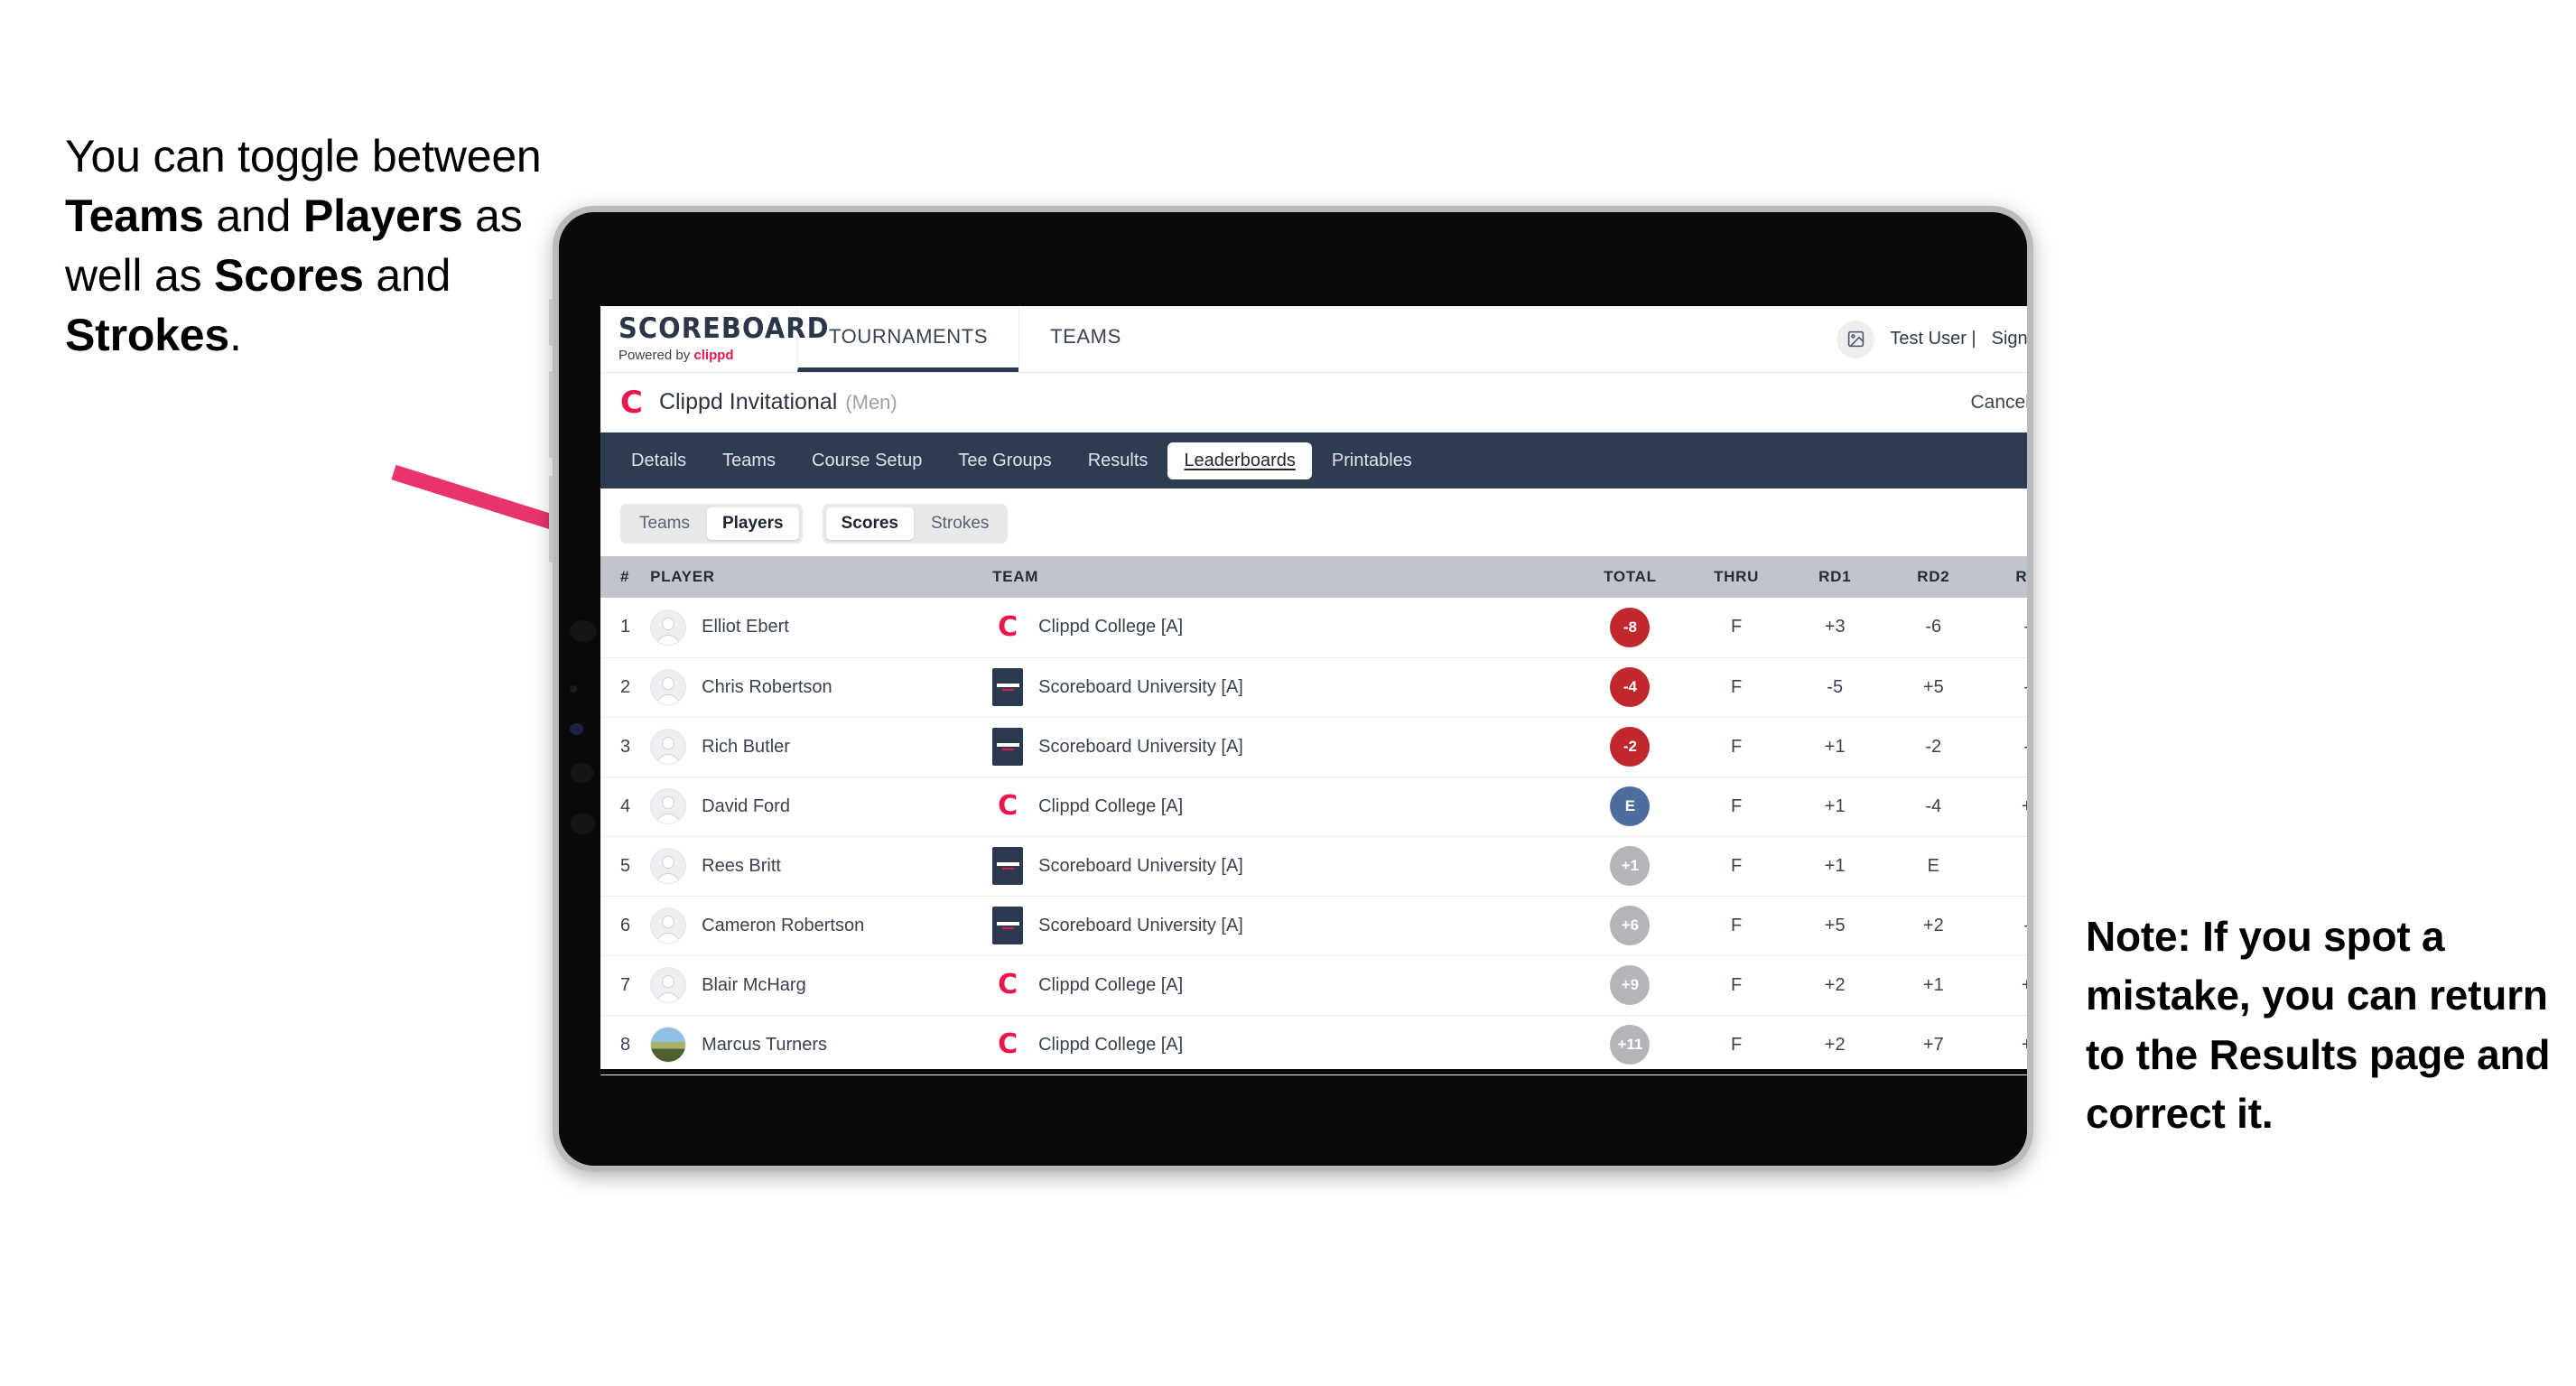 This screenshot has width=2576, height=1386. What do you see at coordinates (754, 985) in the screenshot?
I see `row-player-name: Blair McHarg` at bounding box center [754, 985].